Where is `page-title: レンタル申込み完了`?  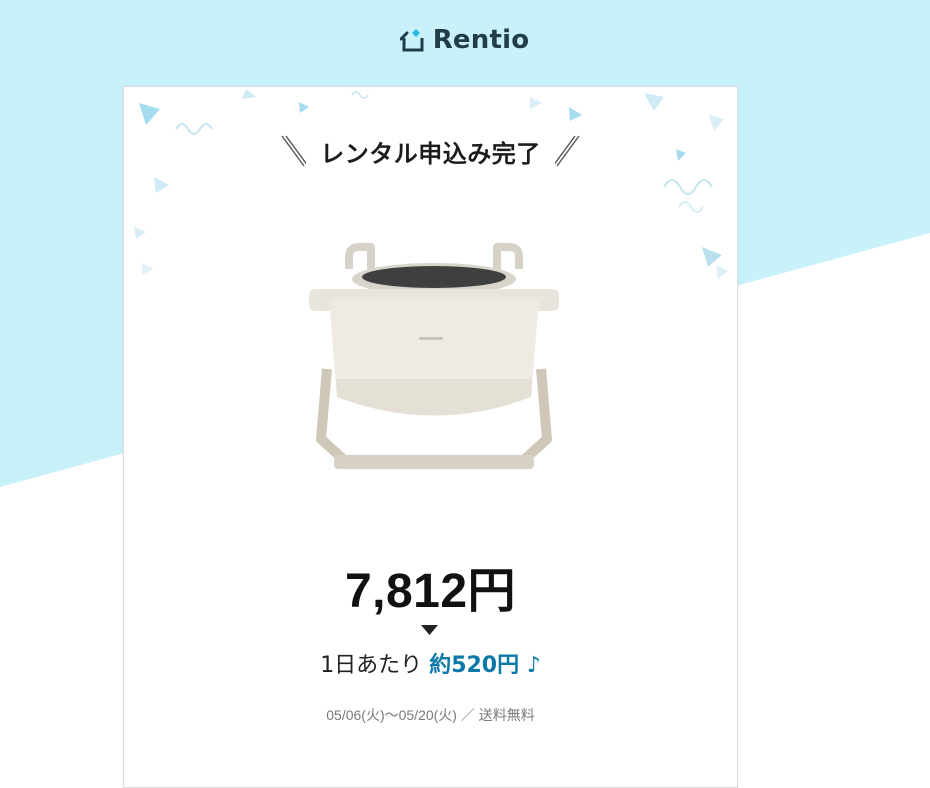 page-title: レンタル申込み完了 is located at coordinates (430, 151).